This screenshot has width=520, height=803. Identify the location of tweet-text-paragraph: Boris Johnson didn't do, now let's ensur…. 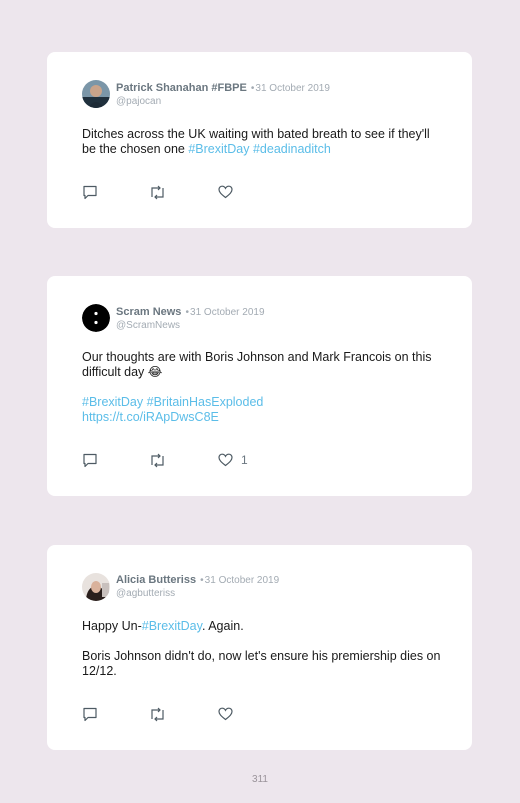
(261, 663).